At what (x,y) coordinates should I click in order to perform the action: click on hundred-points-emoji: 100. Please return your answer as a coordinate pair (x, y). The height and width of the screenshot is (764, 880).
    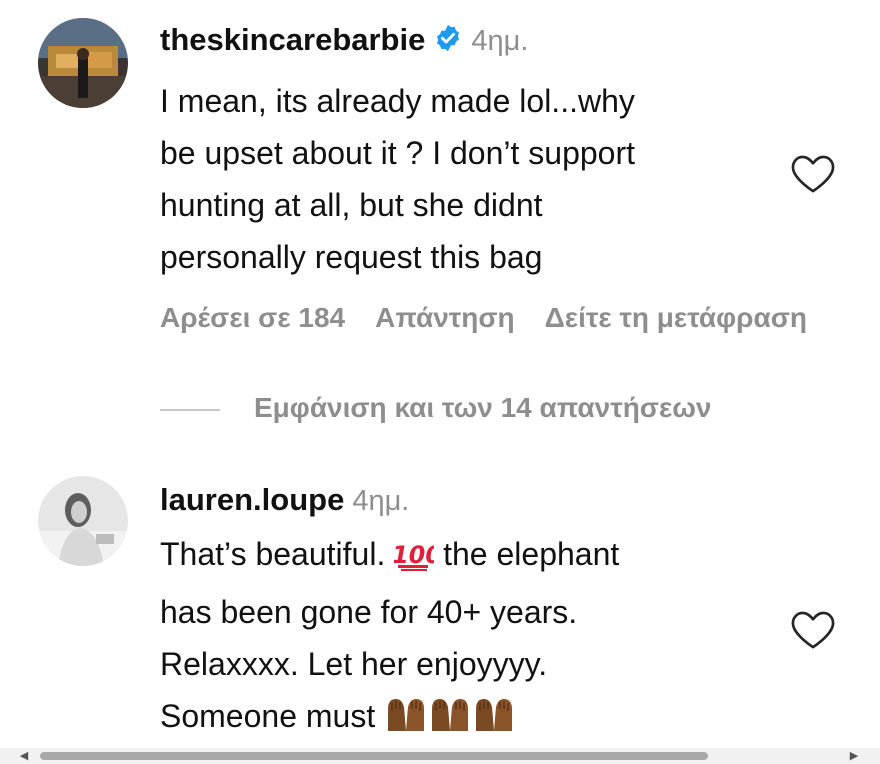
    Looking at the image, I should click on (417, 560).